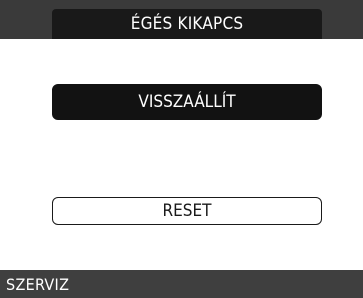  Describe the element at coordinates (181, 284) in the screenshot. I see `footer-bar: SZERVIZ` at that location.